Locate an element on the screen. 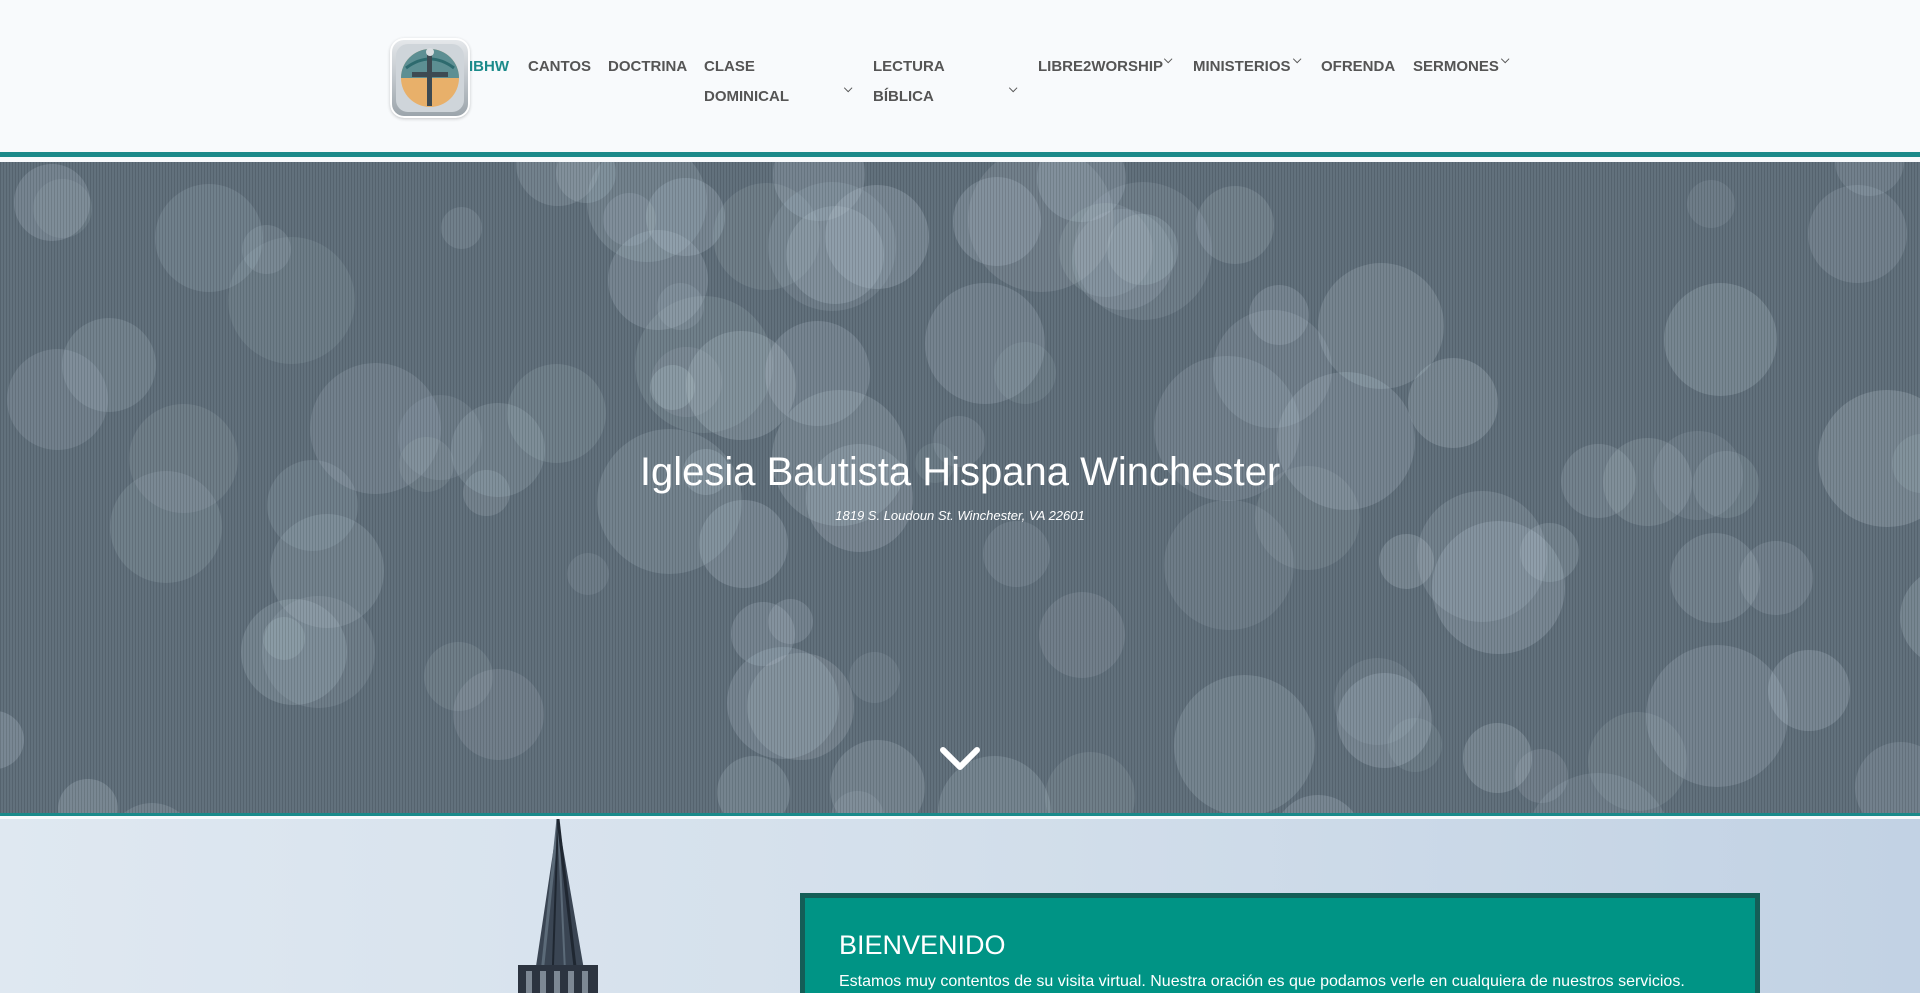  chevron-down-icon is located at coordinates (960, 759).